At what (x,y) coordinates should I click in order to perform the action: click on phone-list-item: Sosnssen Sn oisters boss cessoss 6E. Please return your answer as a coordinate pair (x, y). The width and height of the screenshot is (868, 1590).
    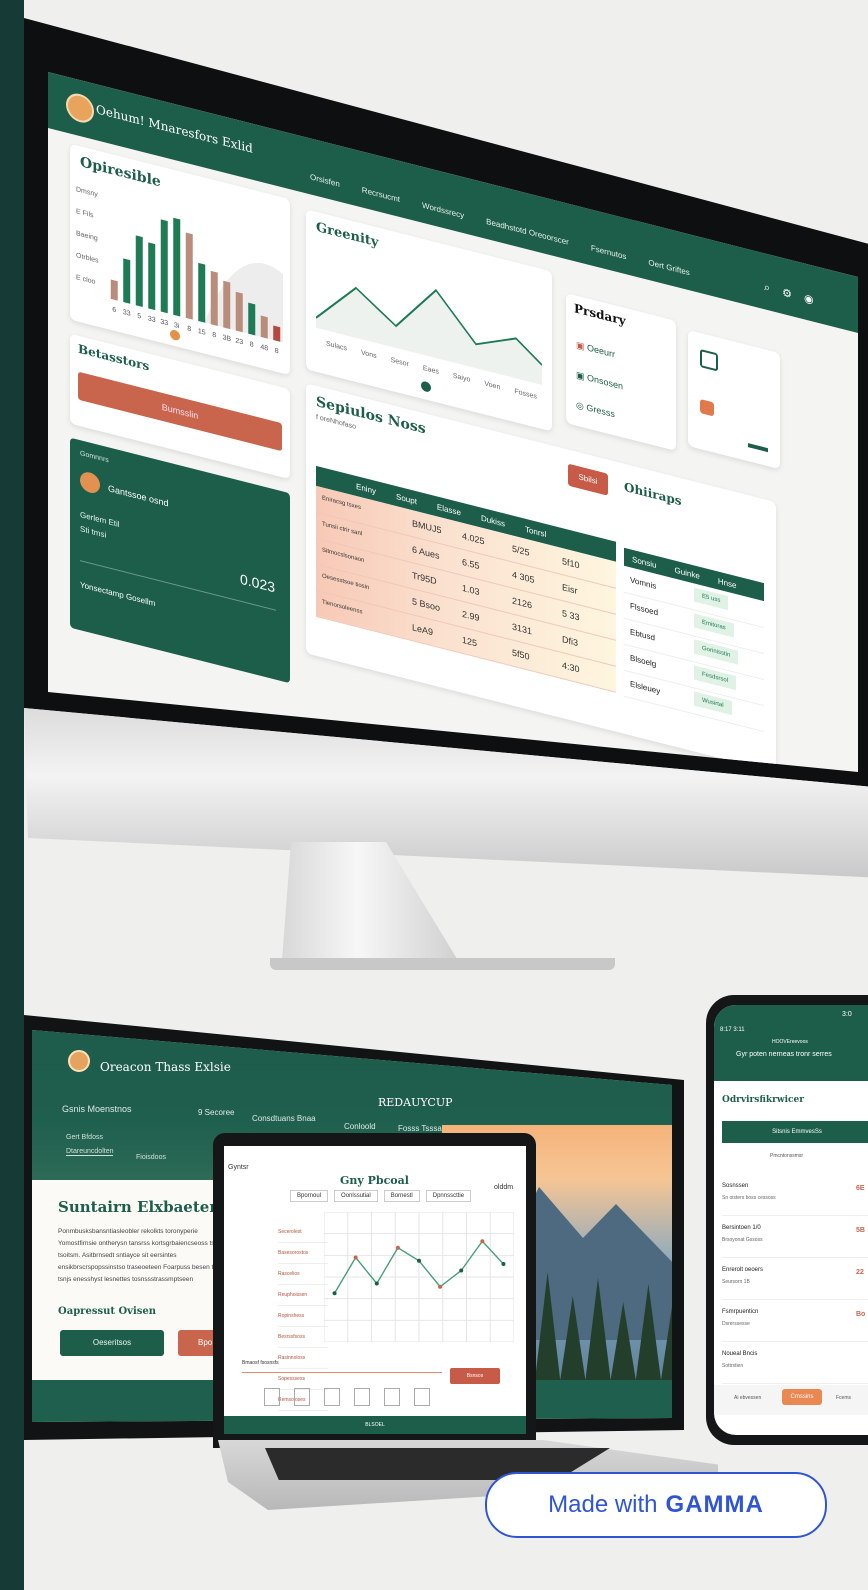
    Looking at the image, I should click on (795, 1195).